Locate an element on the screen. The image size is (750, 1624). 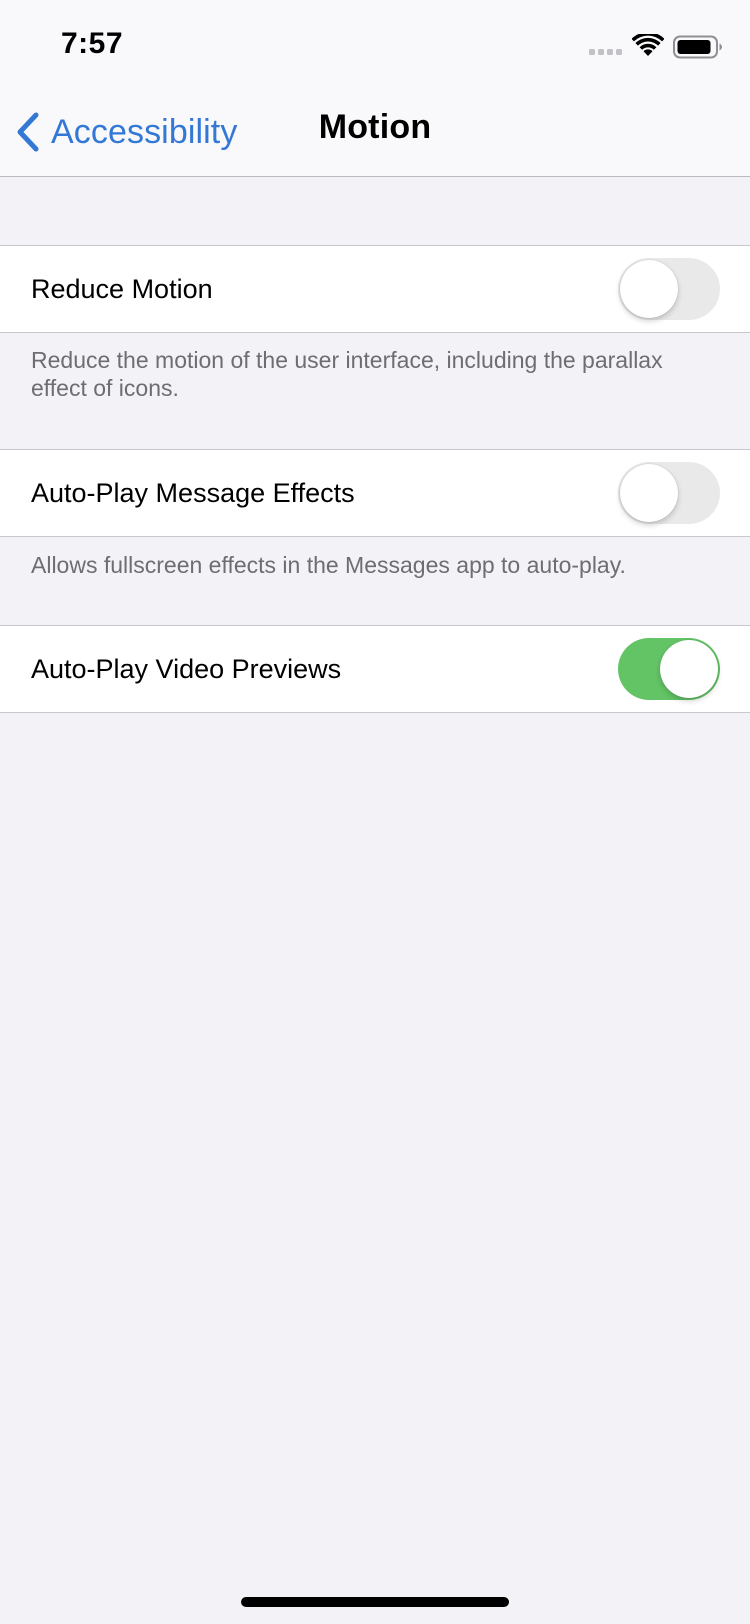
navigation-header: 7:57 Accessibility Motion is located at coordinates (375, 88).